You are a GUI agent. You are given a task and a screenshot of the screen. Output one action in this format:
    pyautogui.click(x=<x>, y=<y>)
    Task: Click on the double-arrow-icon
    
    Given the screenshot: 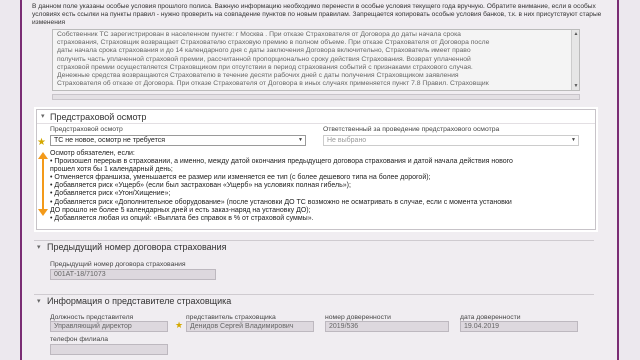 What is the action you would take?
    pyautogui.click(x=43, y=184)
    